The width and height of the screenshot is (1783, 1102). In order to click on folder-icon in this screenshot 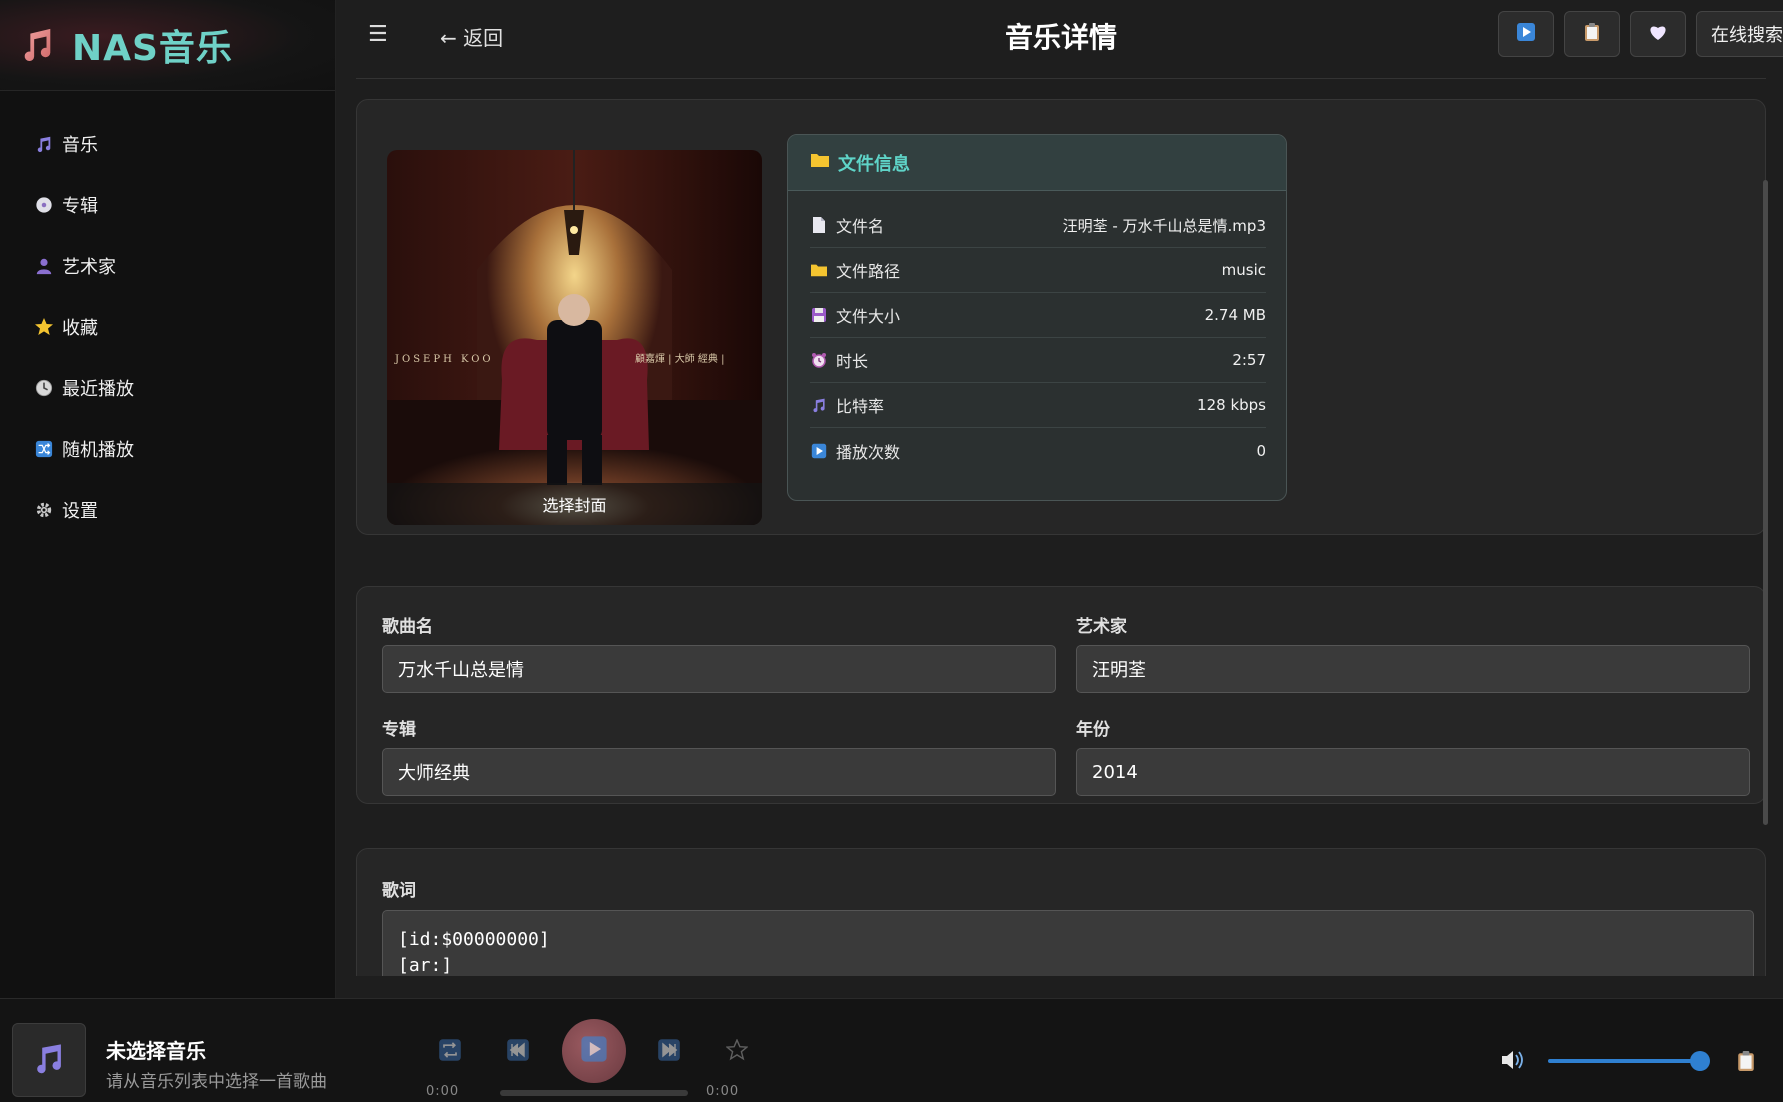, I will do `click(820, 162)`.